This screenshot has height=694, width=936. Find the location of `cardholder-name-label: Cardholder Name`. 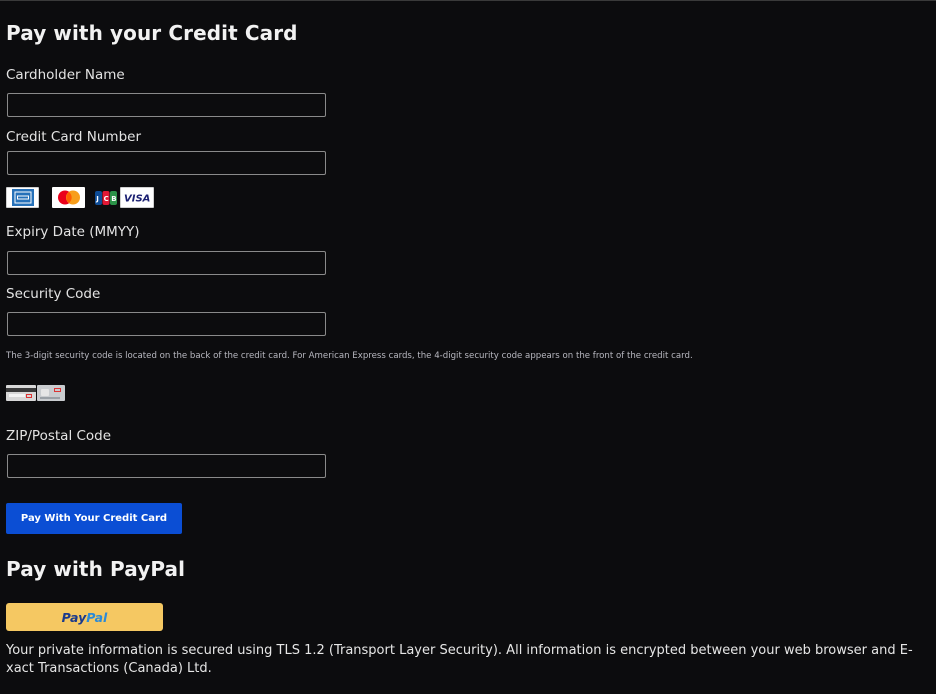

cardholder-name-label: Cardholder Name is located at coordinates (65, 75).